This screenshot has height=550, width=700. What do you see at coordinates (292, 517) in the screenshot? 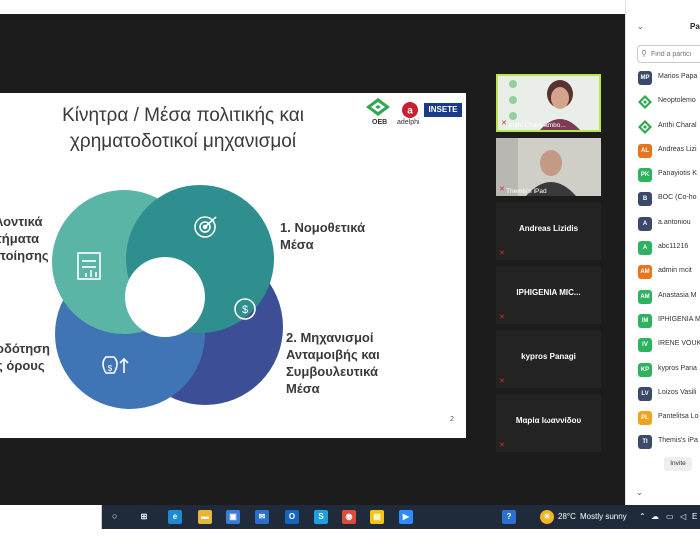
I see `outlook-icon: O` at bounding box center [292, 517].